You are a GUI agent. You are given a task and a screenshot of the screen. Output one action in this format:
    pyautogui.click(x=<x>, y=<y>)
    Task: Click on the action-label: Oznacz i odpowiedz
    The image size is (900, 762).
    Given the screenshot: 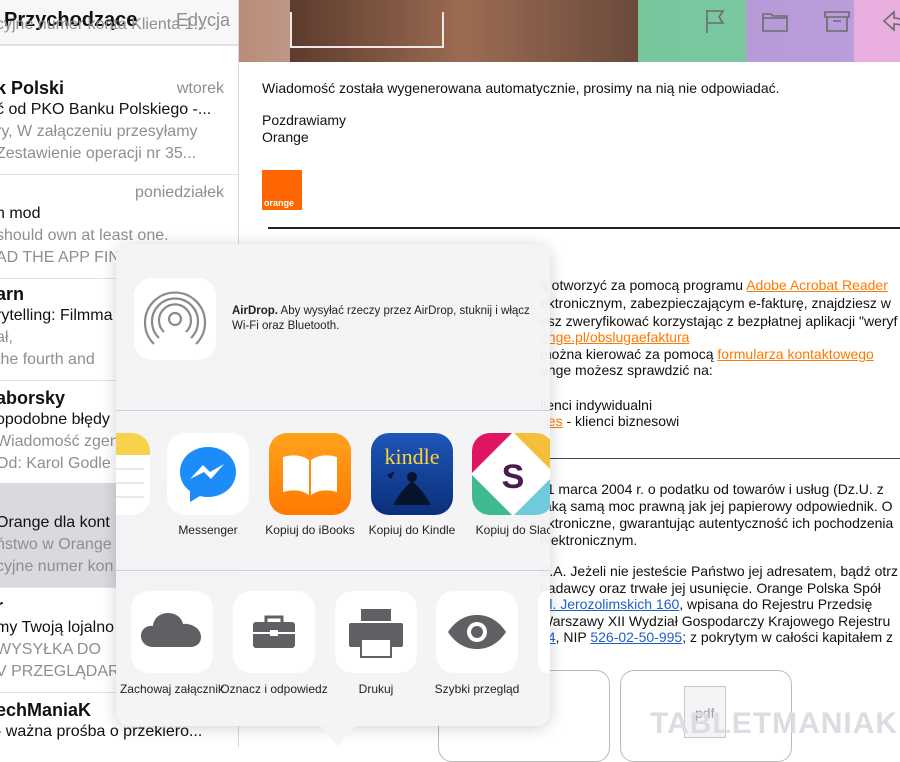 What is the action you would take?
    pyautogui.click(x=274, y=689)
    